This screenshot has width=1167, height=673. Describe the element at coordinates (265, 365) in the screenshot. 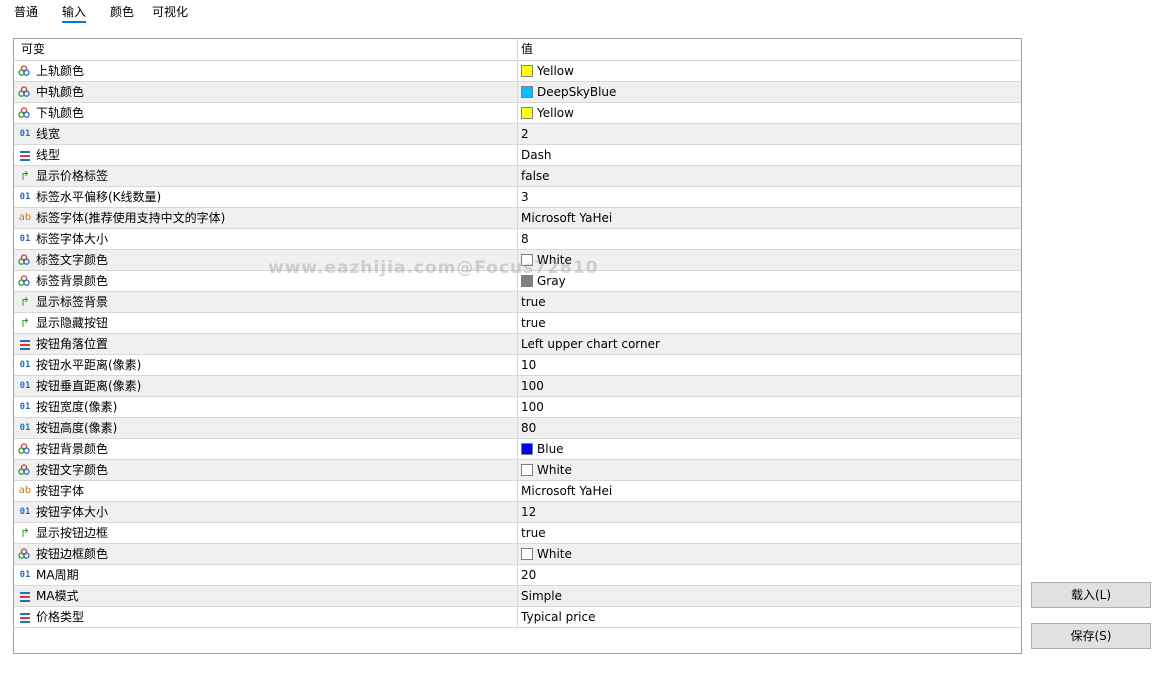

I see `parameter-name-cell: 01 按钮水平距离(像素)` at that location.